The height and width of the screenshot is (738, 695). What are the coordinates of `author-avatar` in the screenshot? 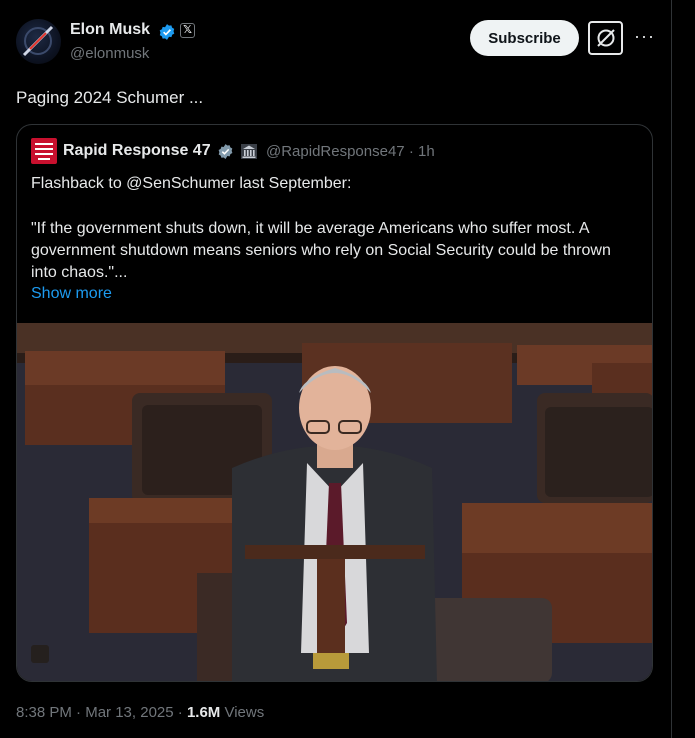 It's located at (38, 41).